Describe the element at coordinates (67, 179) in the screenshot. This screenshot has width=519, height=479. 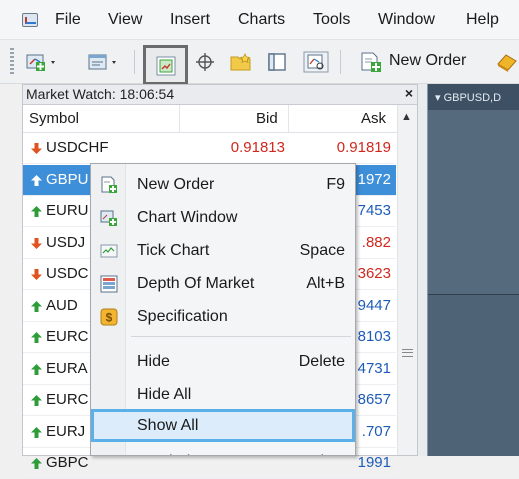
I see `symbol-name: GBPU` at that location.